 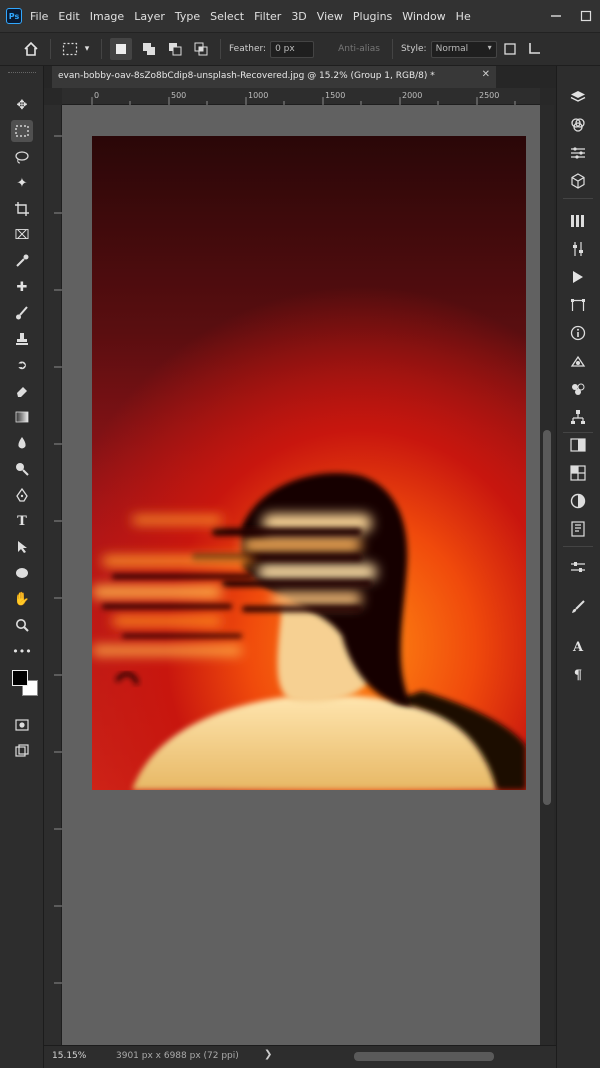 What do you see at coordinates (300, 1056) in the screenshot?
I see `status-bar: 15.15% 3901 px x 6988 px (72 ppi) ❯` at bounding box center [300, 1056].